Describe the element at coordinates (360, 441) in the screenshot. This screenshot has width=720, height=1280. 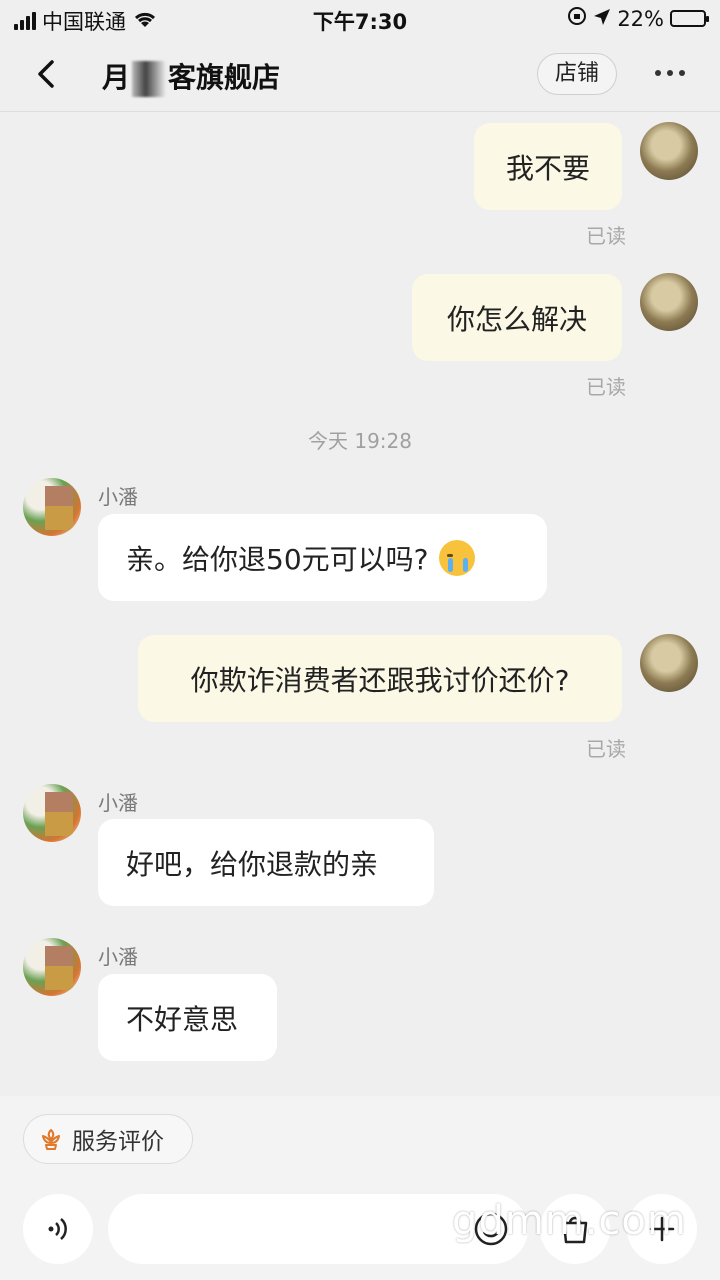
I see `chat-timestamp: 今天 19:28` at that location.